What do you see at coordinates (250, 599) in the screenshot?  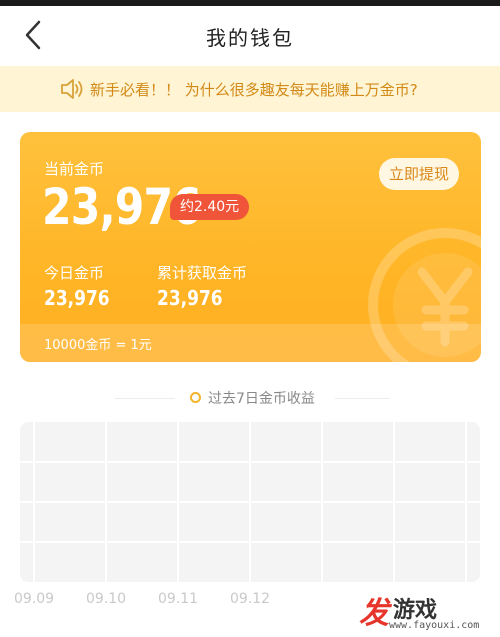 I see `x-label: 09.12` at bounding box center [250, 599].